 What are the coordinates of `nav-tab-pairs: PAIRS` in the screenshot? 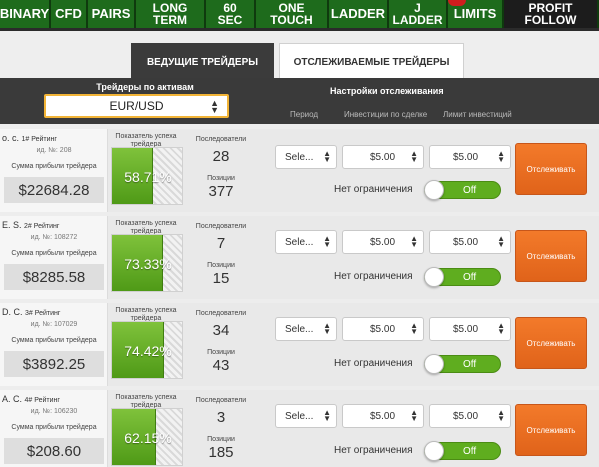 It's located at (112, 14).